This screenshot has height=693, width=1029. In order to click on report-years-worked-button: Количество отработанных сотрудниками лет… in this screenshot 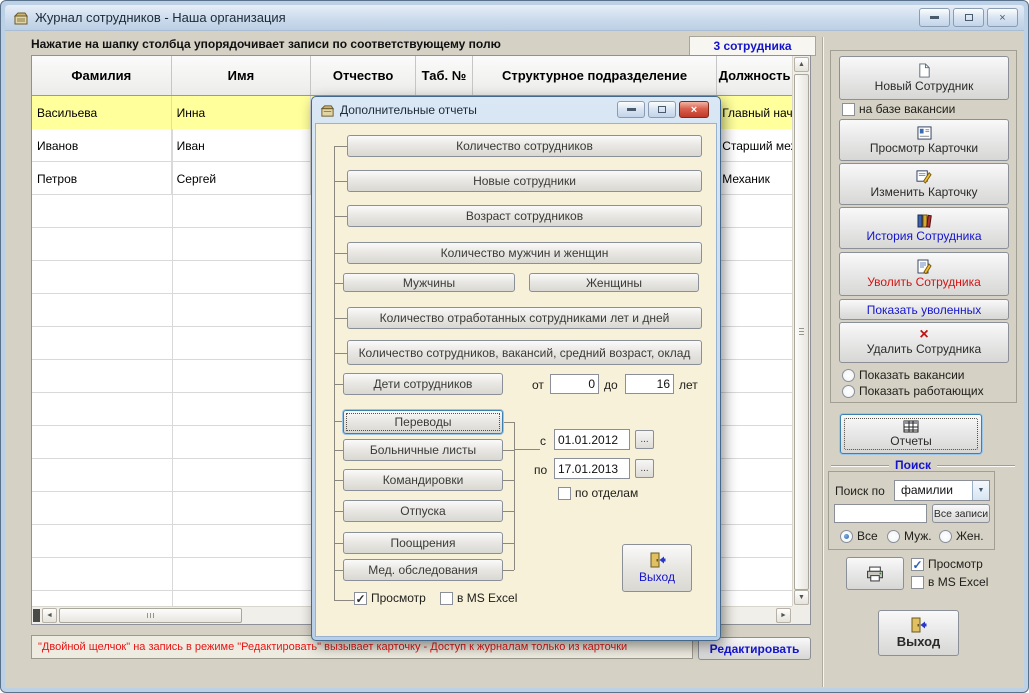, I will do `click(524, 318)`.